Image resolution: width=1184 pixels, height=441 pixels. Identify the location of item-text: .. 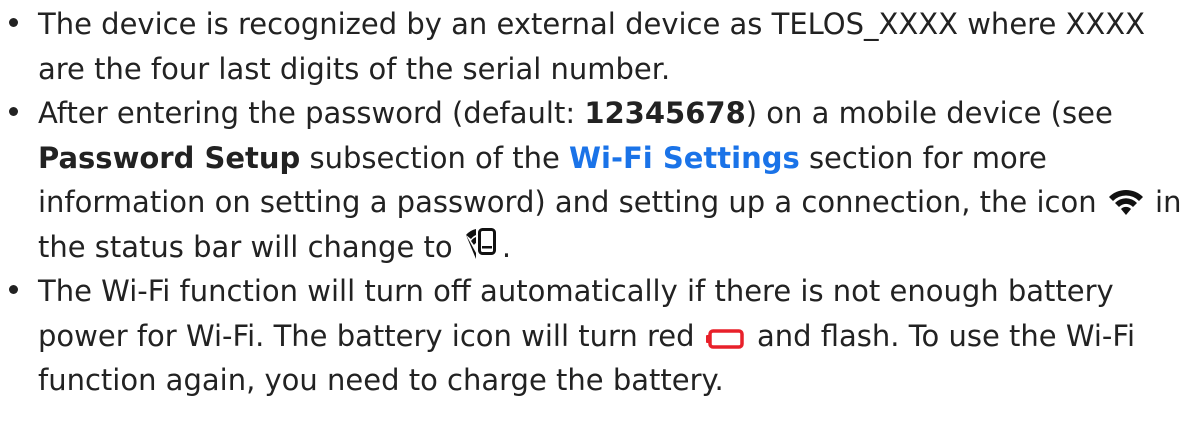
(506, 246).